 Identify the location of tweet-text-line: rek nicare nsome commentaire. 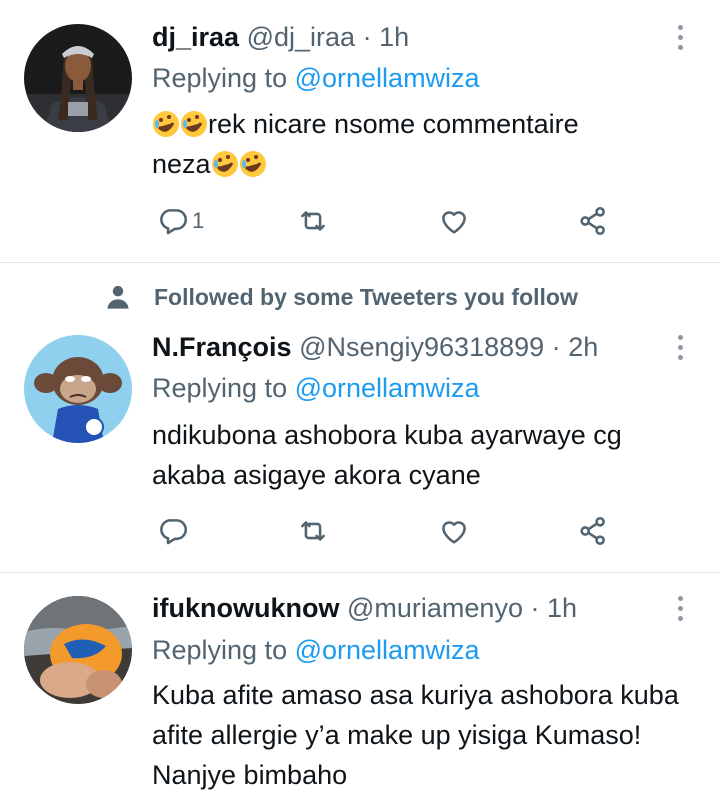
(393, 124).